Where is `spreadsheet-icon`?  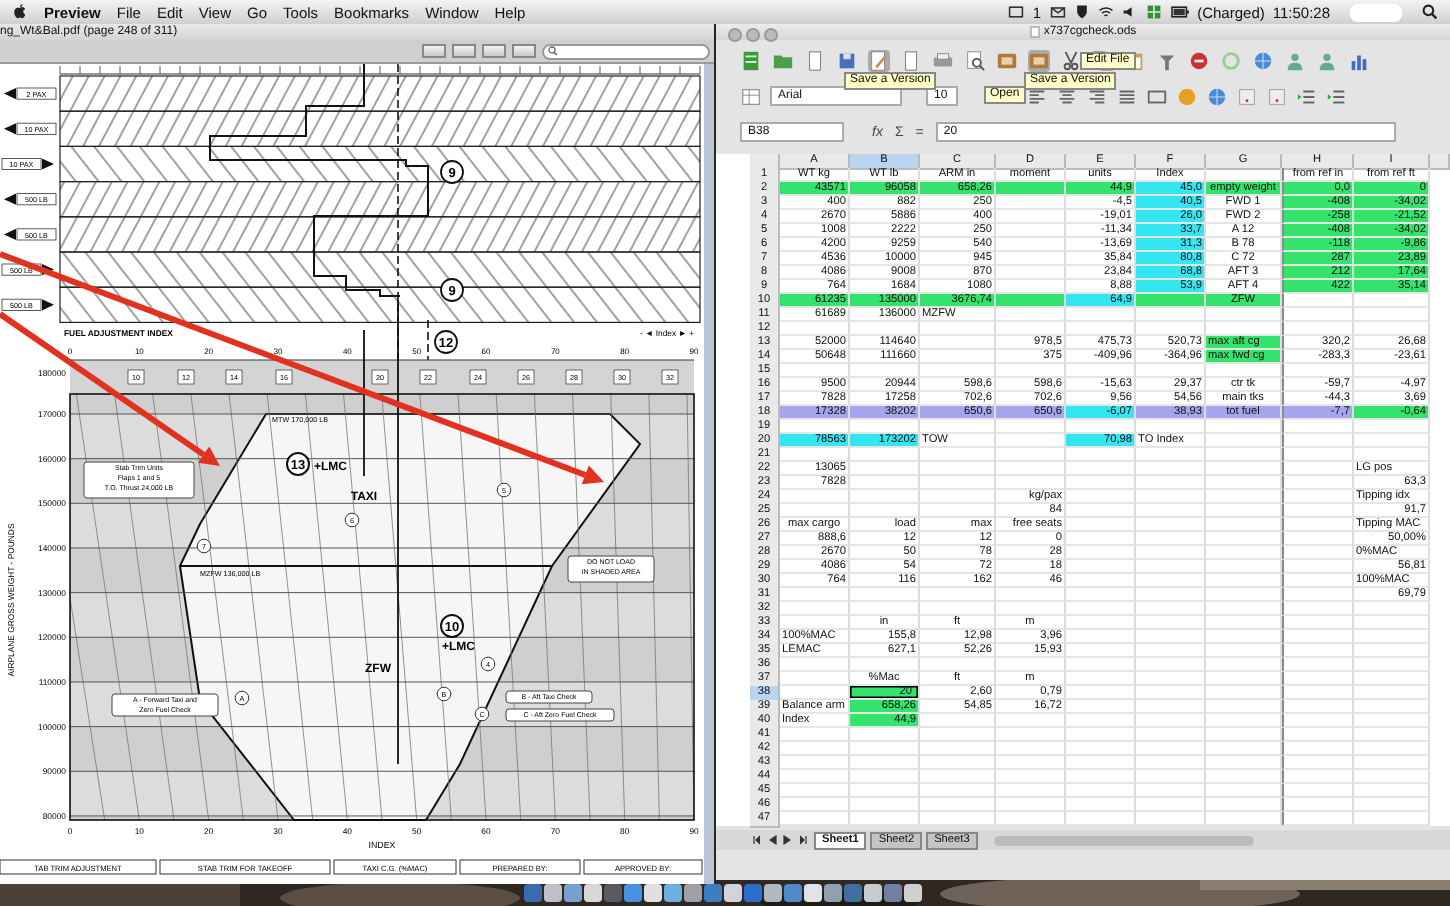
spreadsheet-icon is located at coordinates (751, 60).